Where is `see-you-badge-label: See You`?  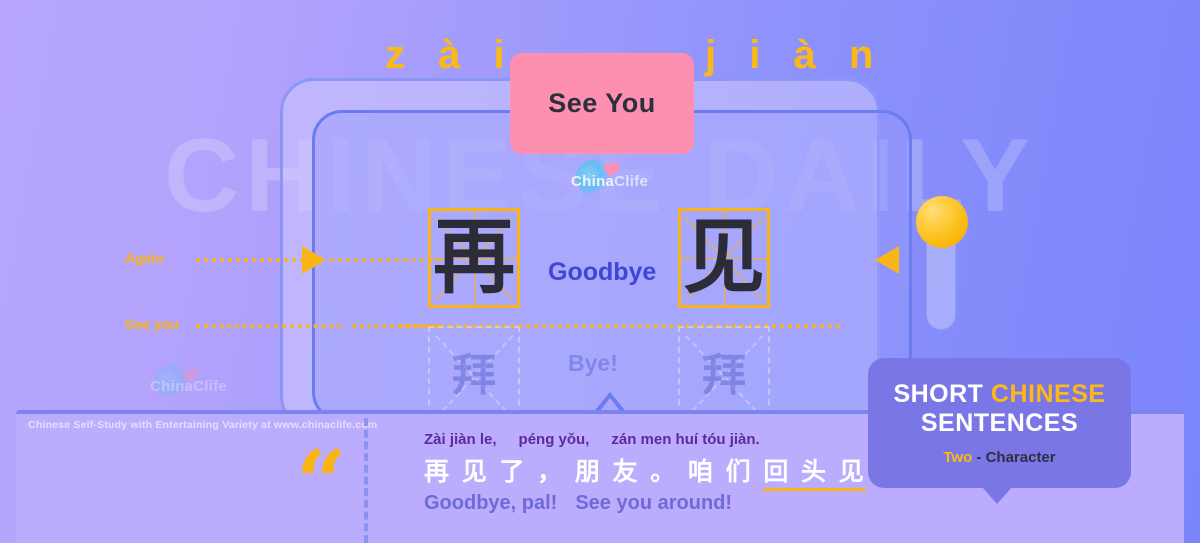 see-you-badge-label: See You is located at coordinates (602, 103).